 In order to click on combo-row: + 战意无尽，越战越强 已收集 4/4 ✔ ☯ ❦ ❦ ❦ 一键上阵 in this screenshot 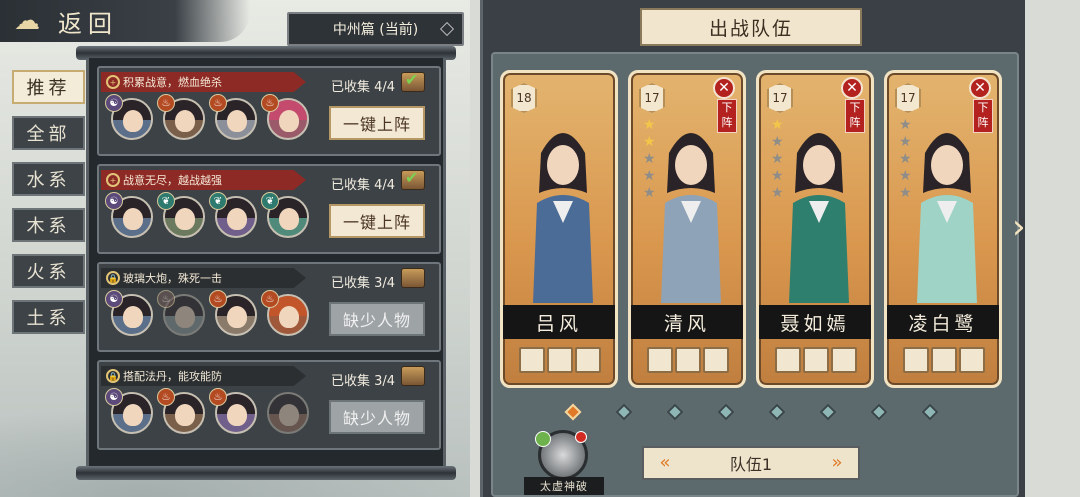, I will do `click(269, 209)`.